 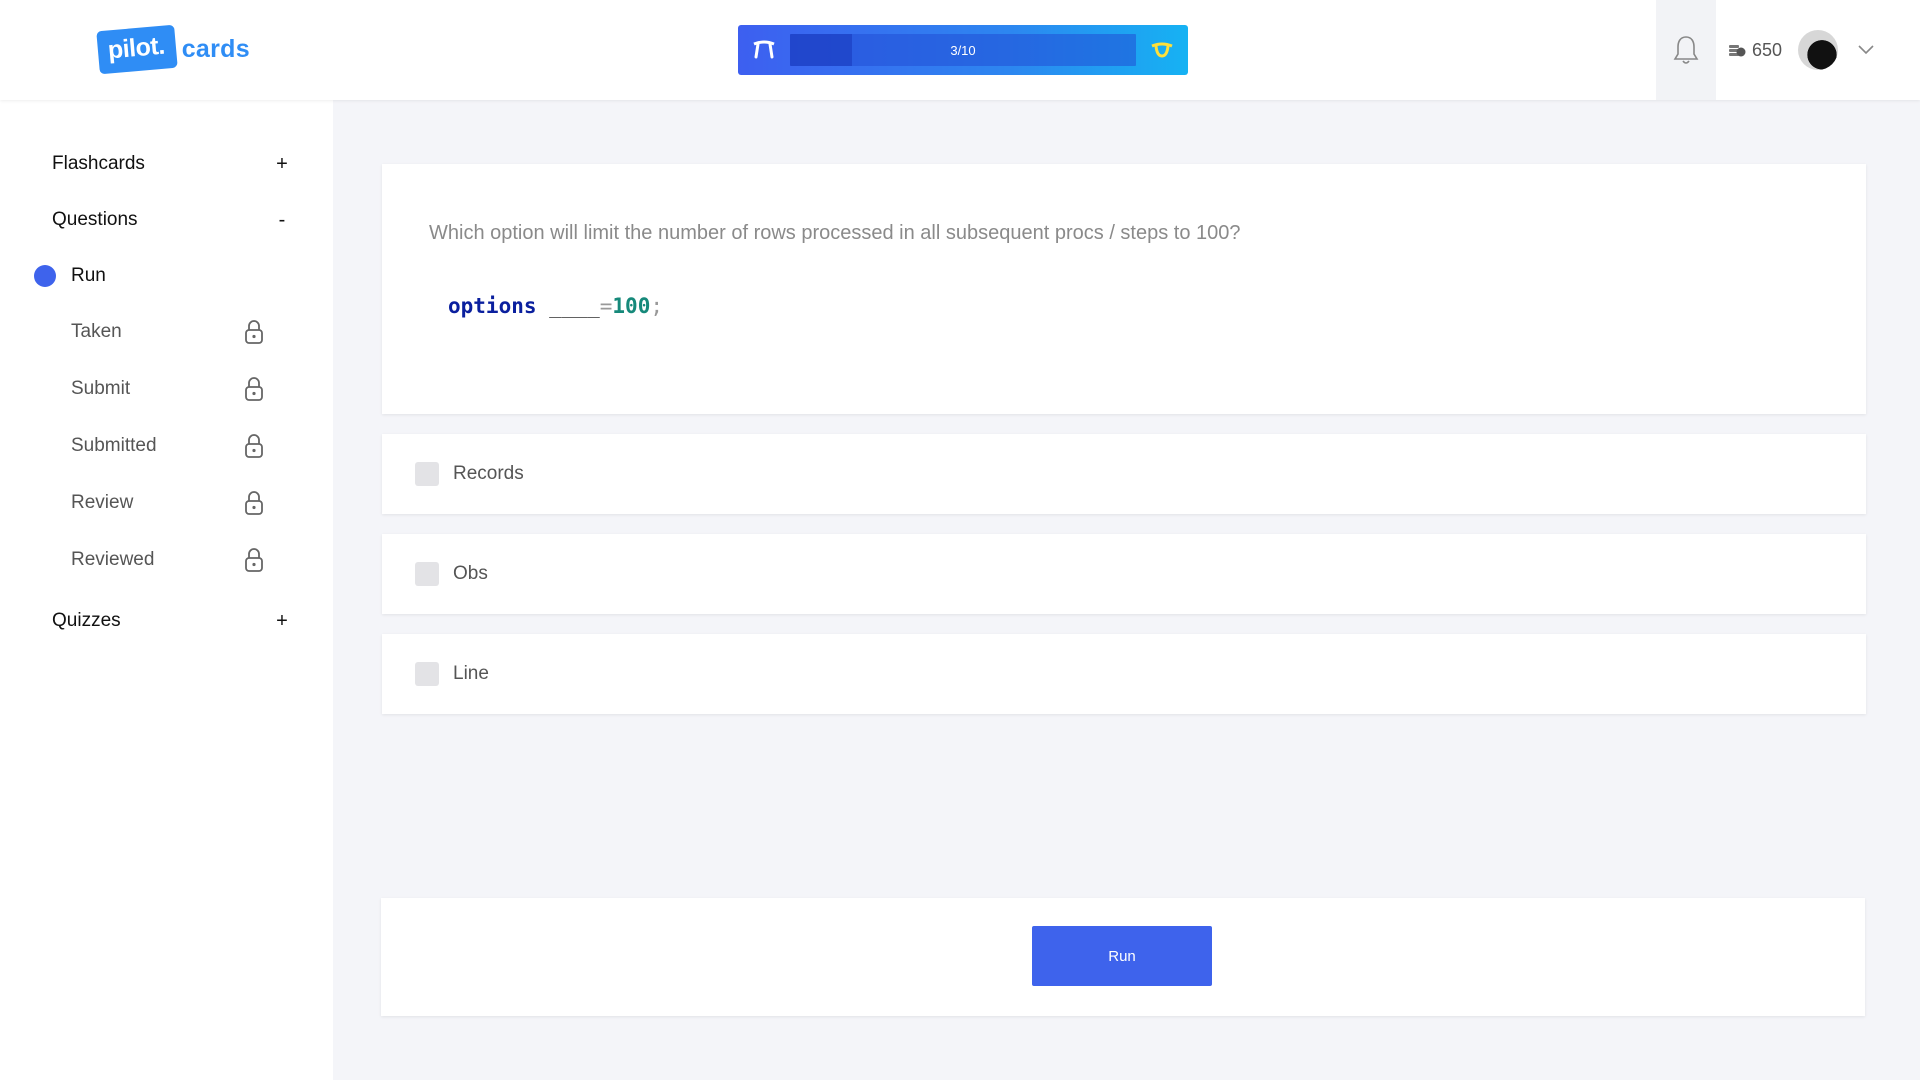 What do you see at coordinates (168, 446) in the screenshot?
I see `sidebar-item-submitted: Submitted` at bounding box center [168, 446].